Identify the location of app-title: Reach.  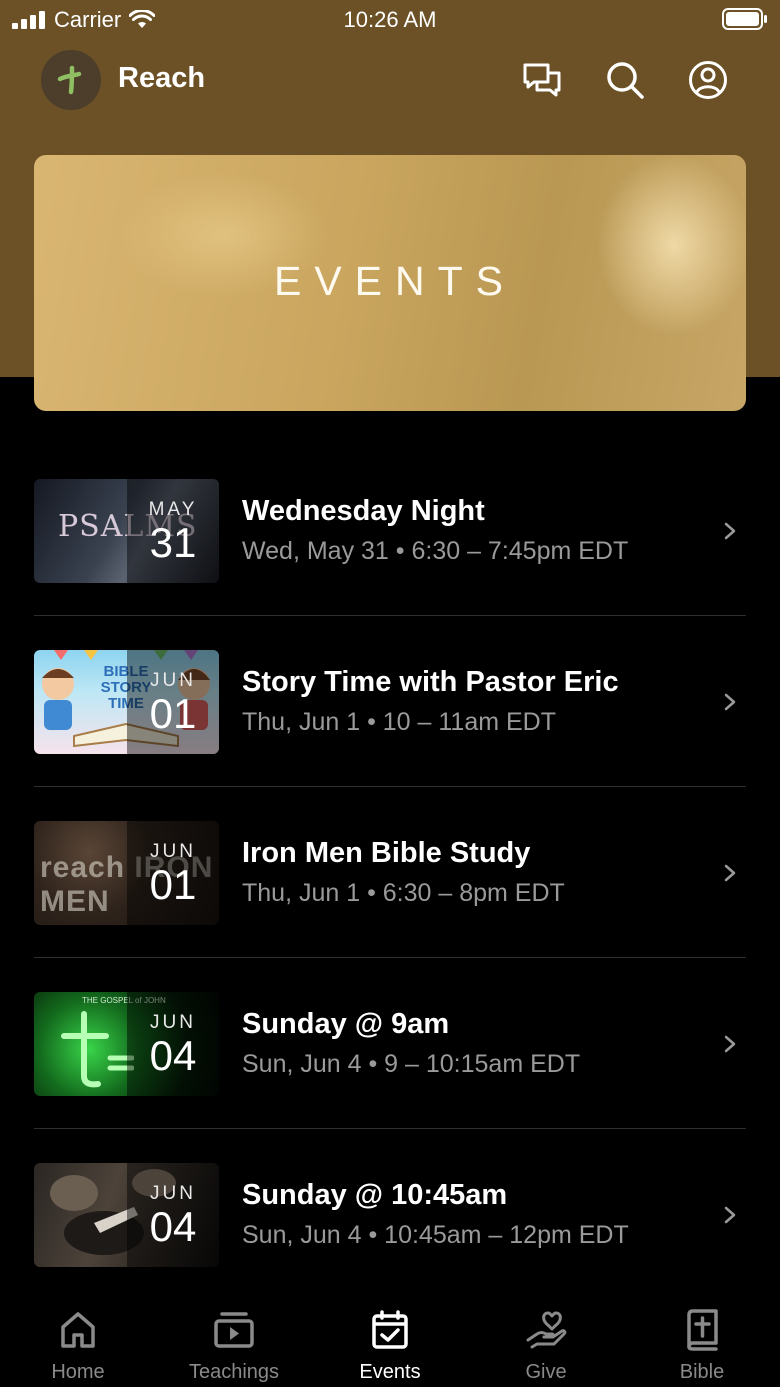
(162, 78).